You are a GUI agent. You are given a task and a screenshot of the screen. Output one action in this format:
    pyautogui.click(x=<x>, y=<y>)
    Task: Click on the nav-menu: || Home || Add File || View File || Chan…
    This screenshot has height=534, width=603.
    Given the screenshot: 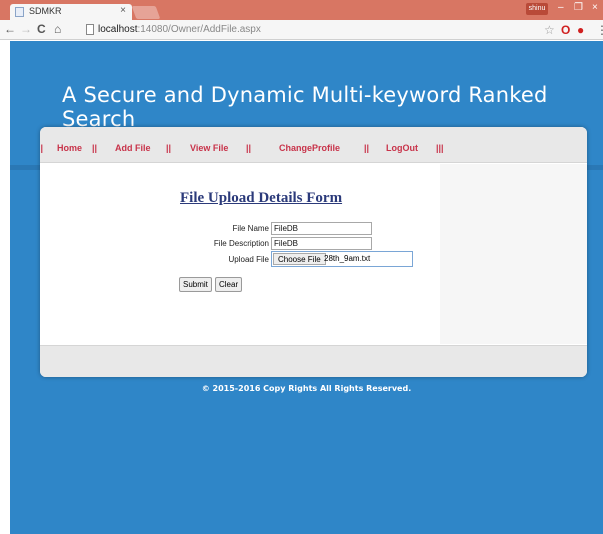 What is the action you would take?
    pyautogui.click(x=313, y=145)
    